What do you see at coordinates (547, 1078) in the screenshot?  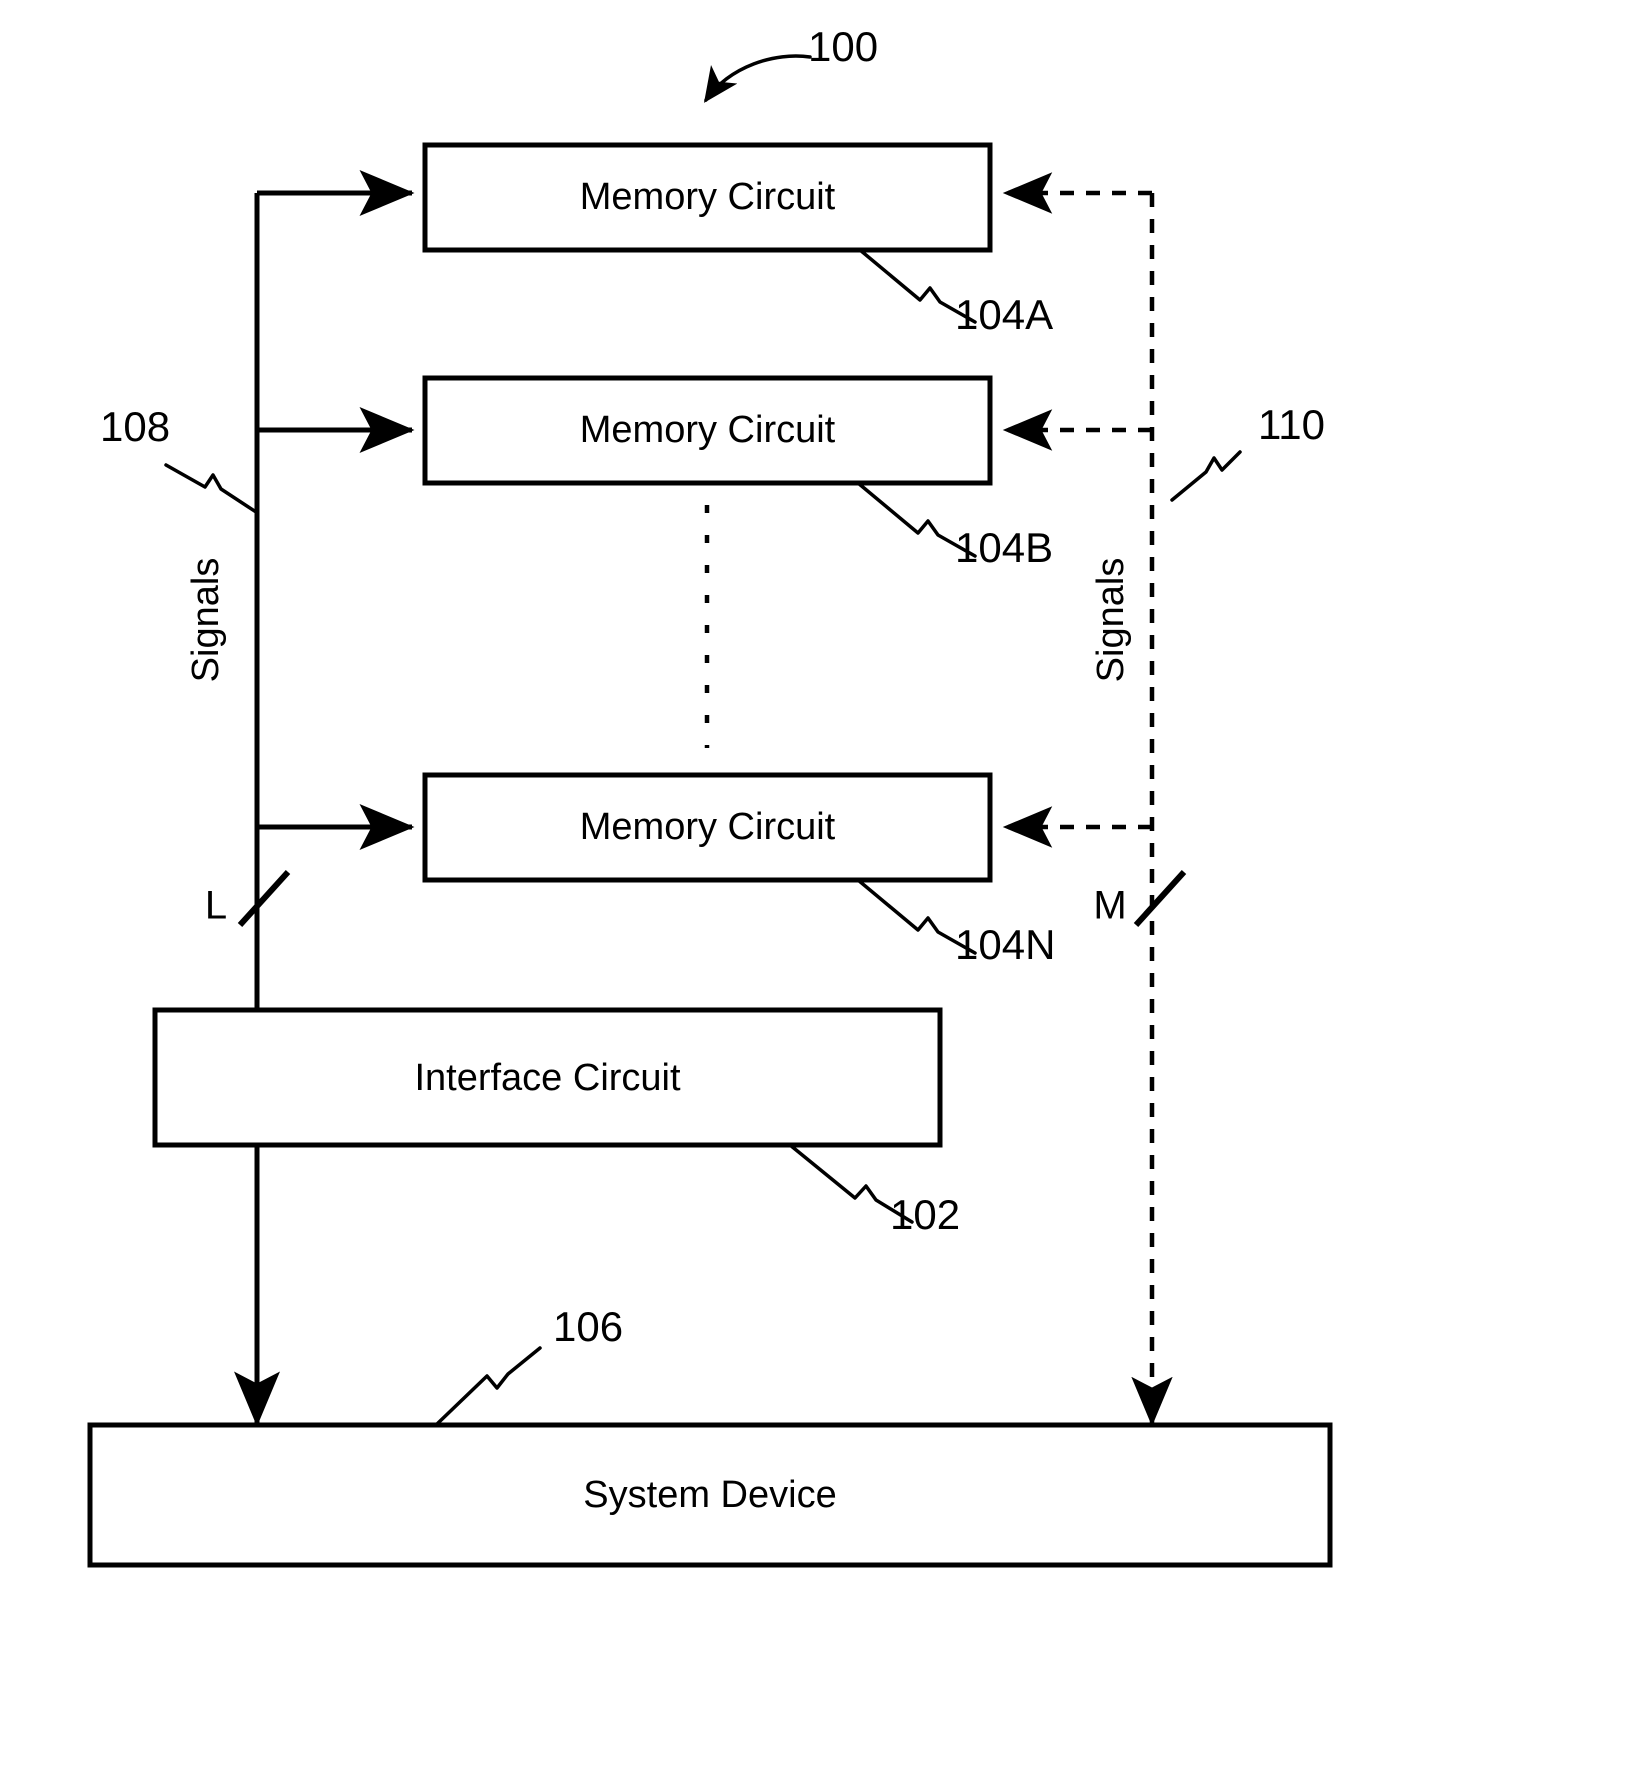 I see `interface-circuit-label: Interface Circuit` at bounding box center [547, 1078].